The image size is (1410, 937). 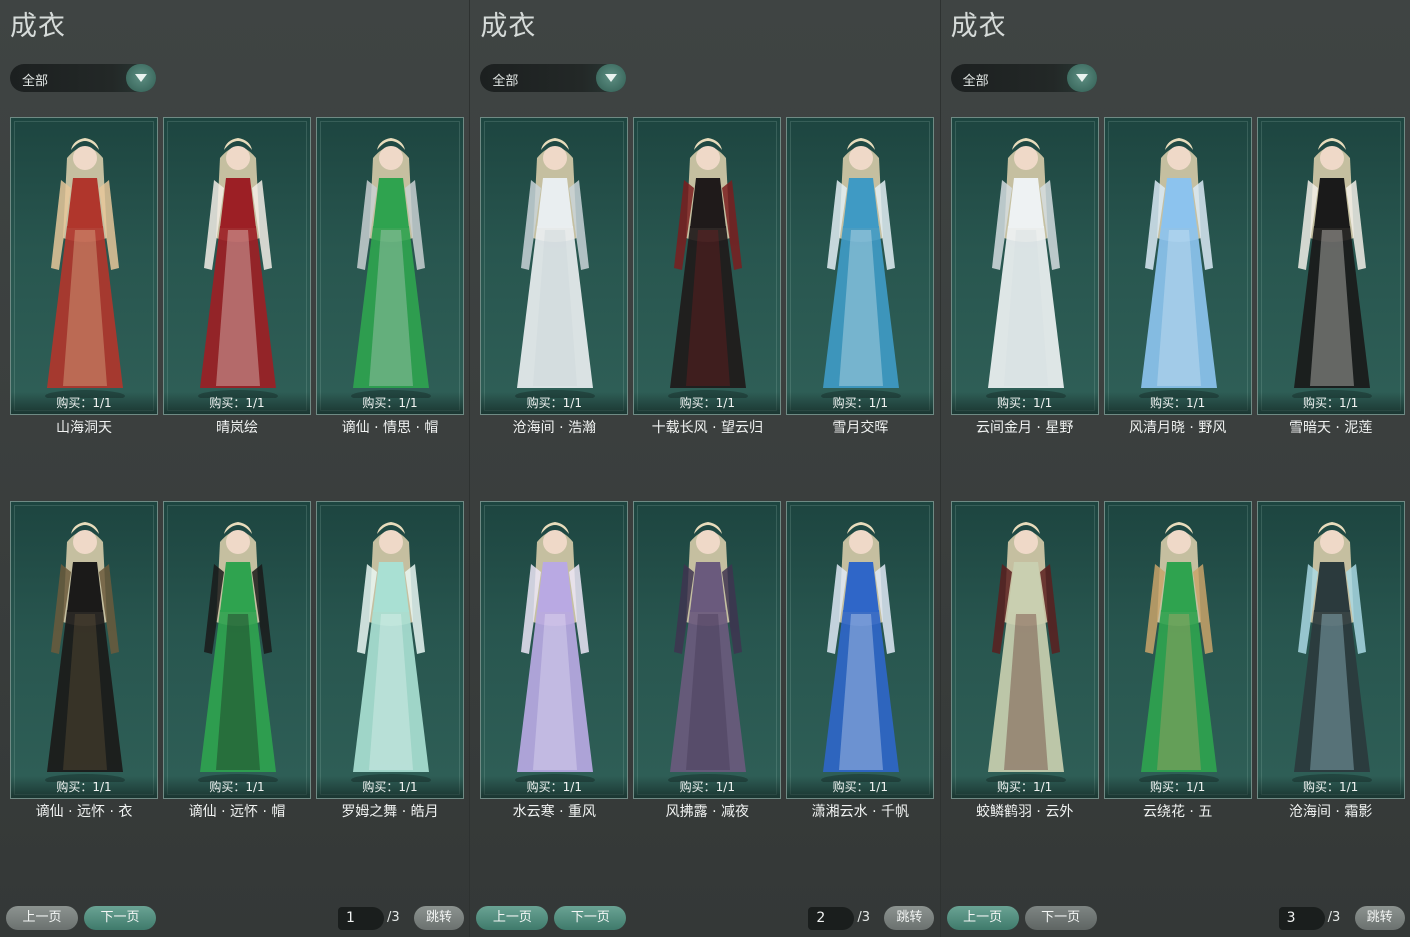 I want to click on outfit-name: 沧海间 · 霜影, so click(x=1330, y=812).